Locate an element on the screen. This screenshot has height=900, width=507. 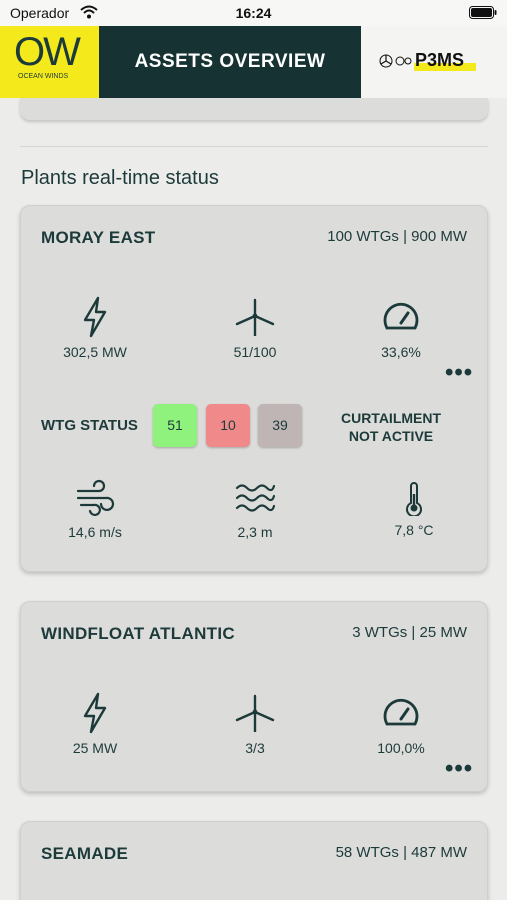
power-metric: 302,5 MW is located at coordinates (95, 328).